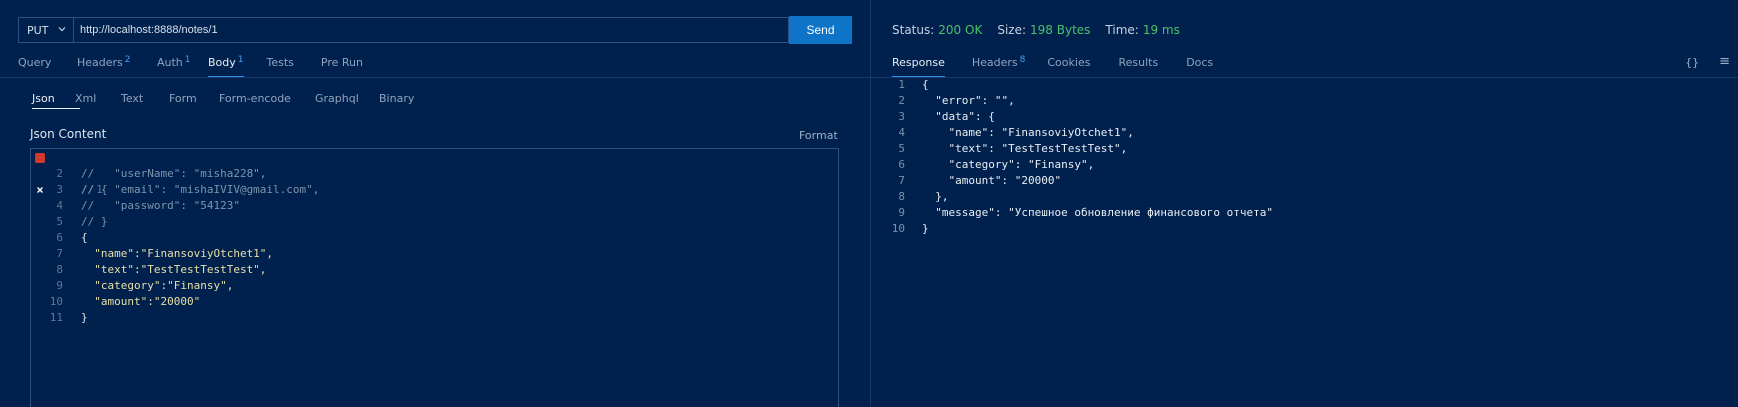 The height and width of the screenshot is (407, 1738). Describe the element at coordinates (918, 67) in the screenshot. I see `tab-response: Response` at that location.